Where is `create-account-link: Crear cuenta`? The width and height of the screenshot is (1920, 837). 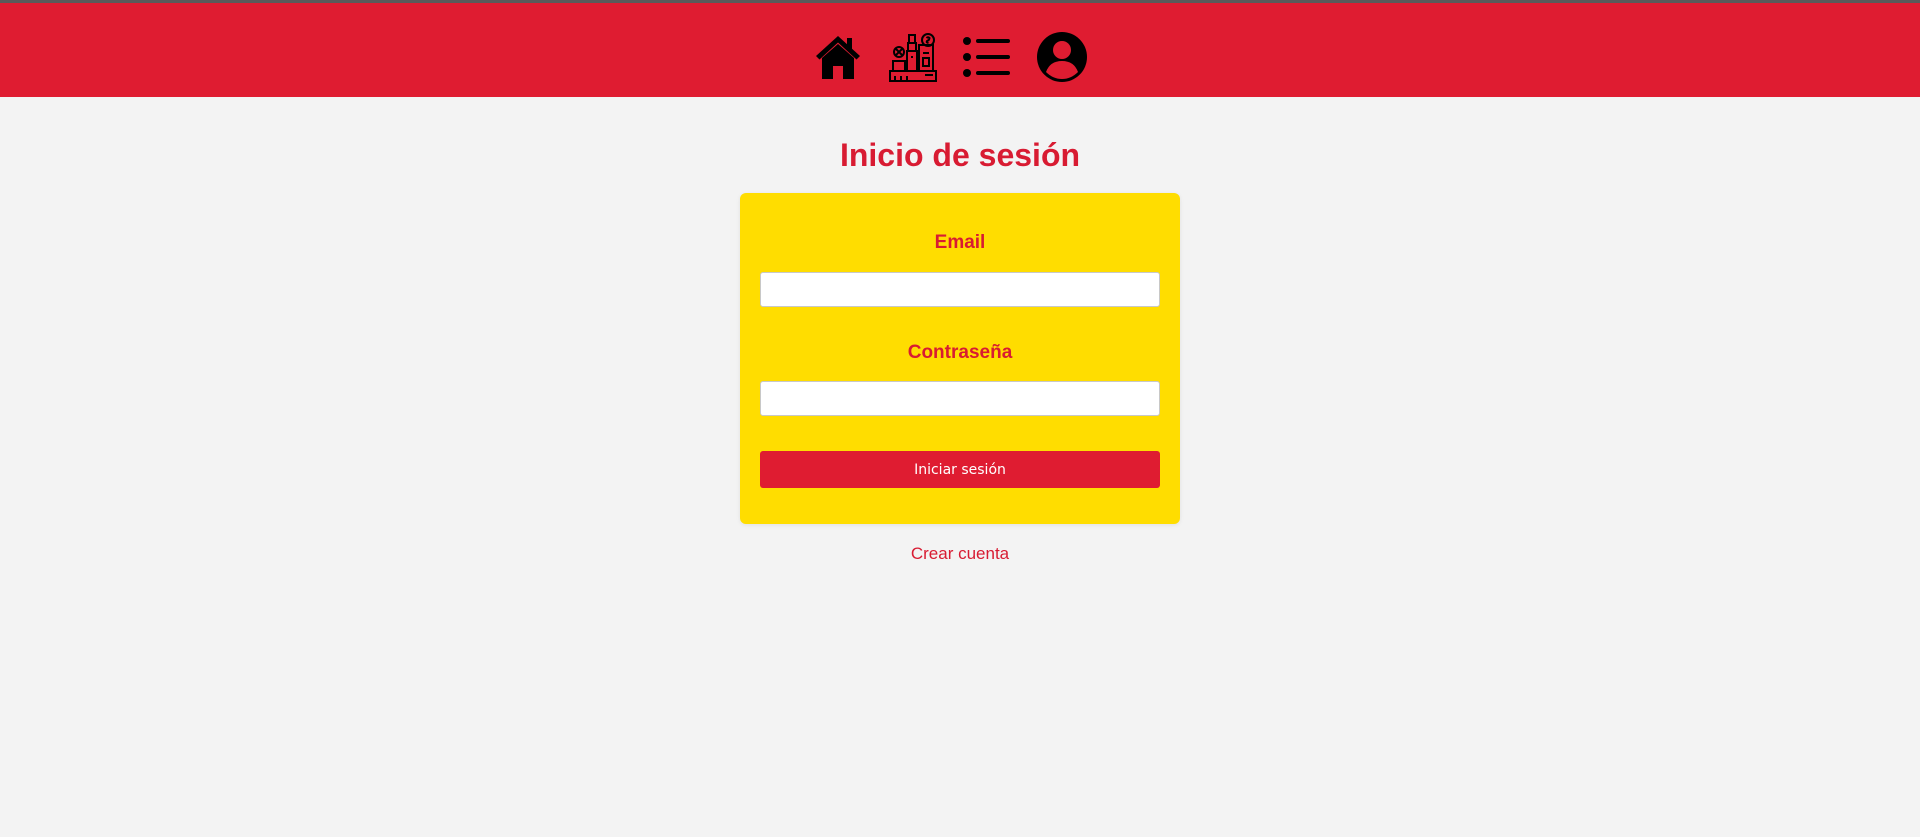
create-account-link: Crear cuenta is located at coordinates (960, 553).